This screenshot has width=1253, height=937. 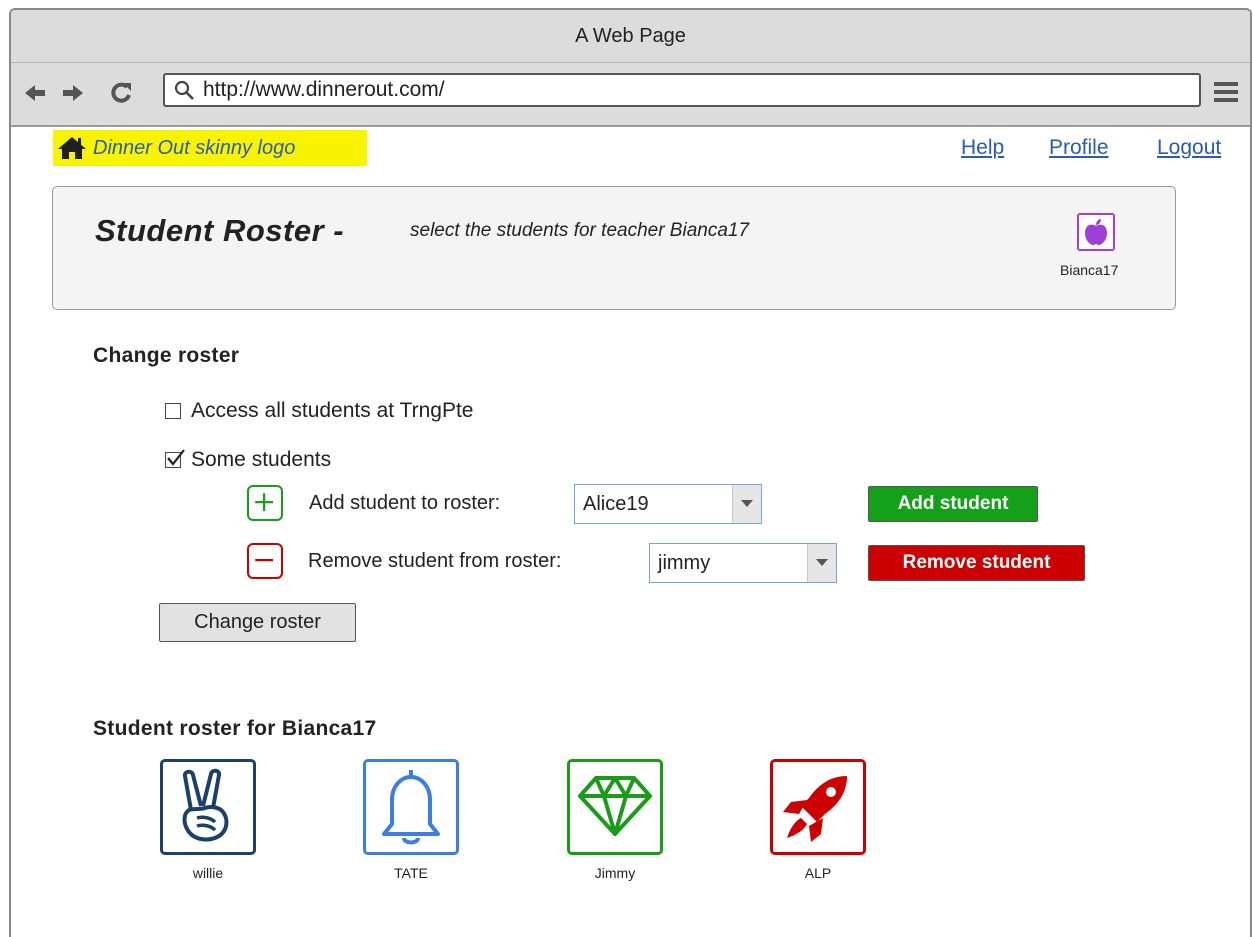 I want to click on window-title: A Web Page, so click(x=630, y=35).